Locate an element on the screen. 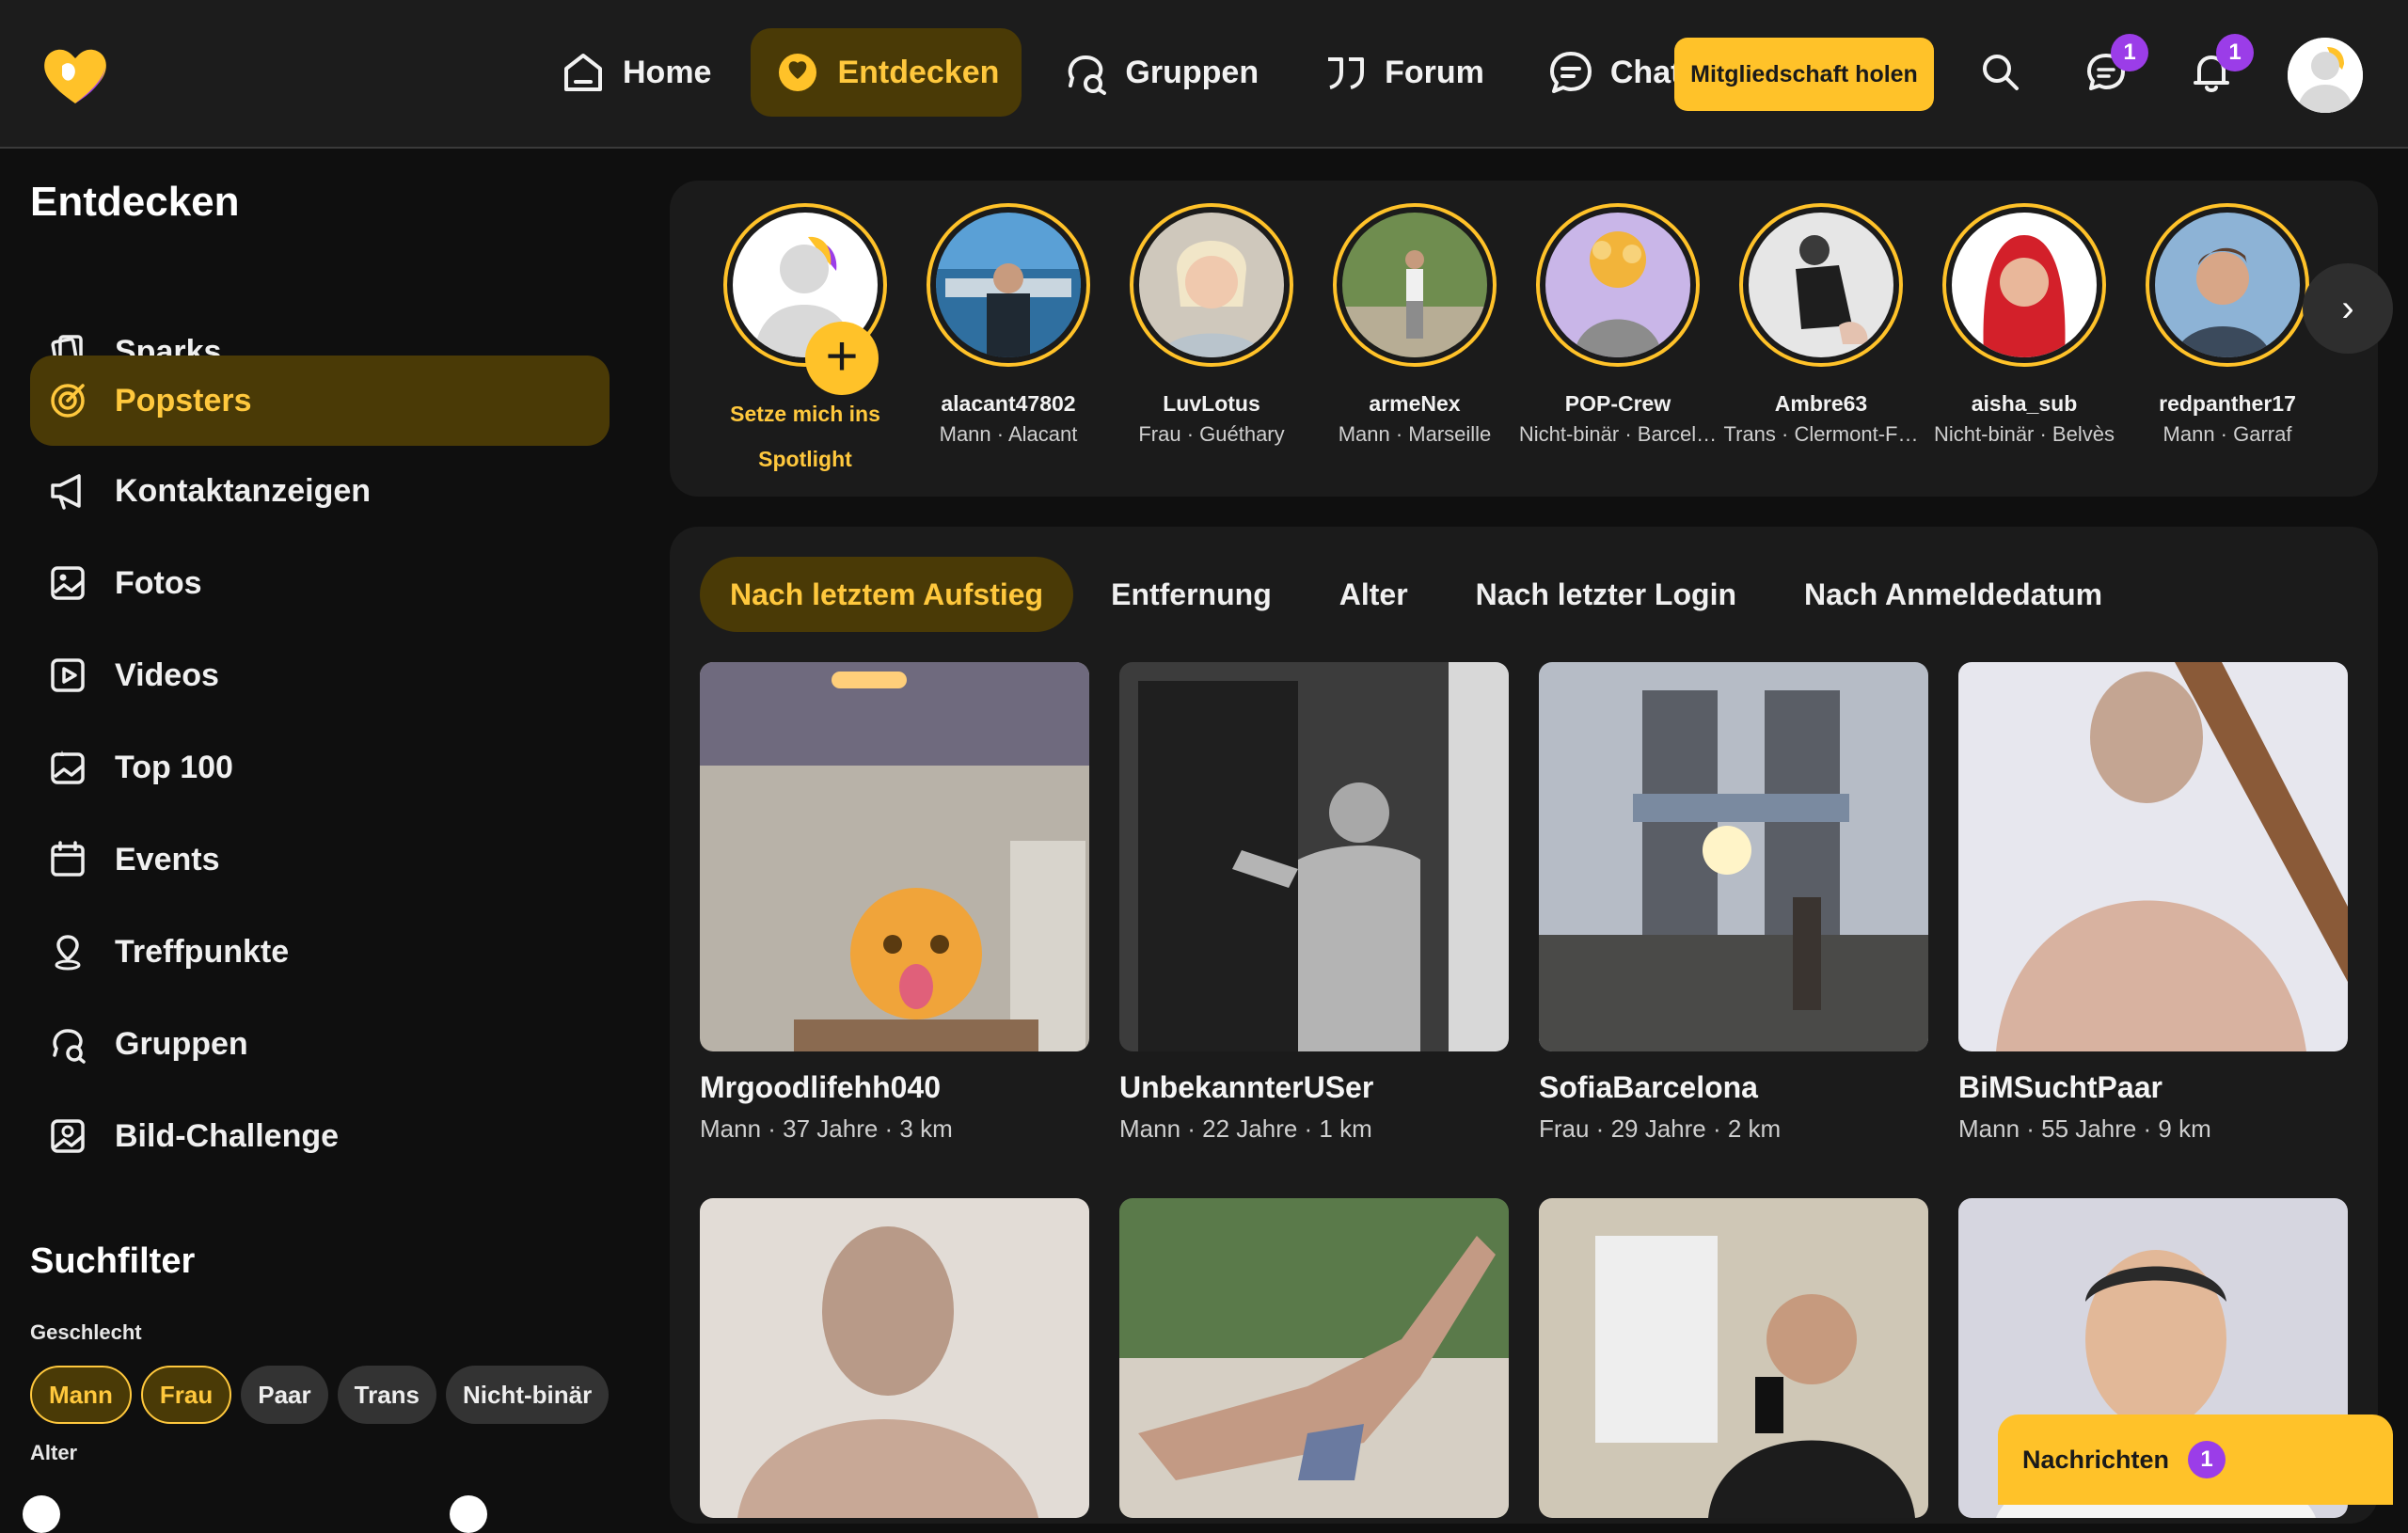 This screenshot has height=1533, width=2408. gender-chips: Mann Frau Paar Trans Nicht-binär is located at coordinates (320, 1395).